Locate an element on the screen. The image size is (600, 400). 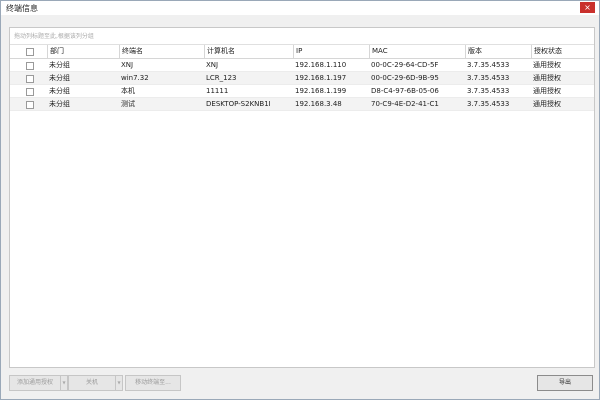
cell-computer: XNJ is located at coordinates (212, 65).